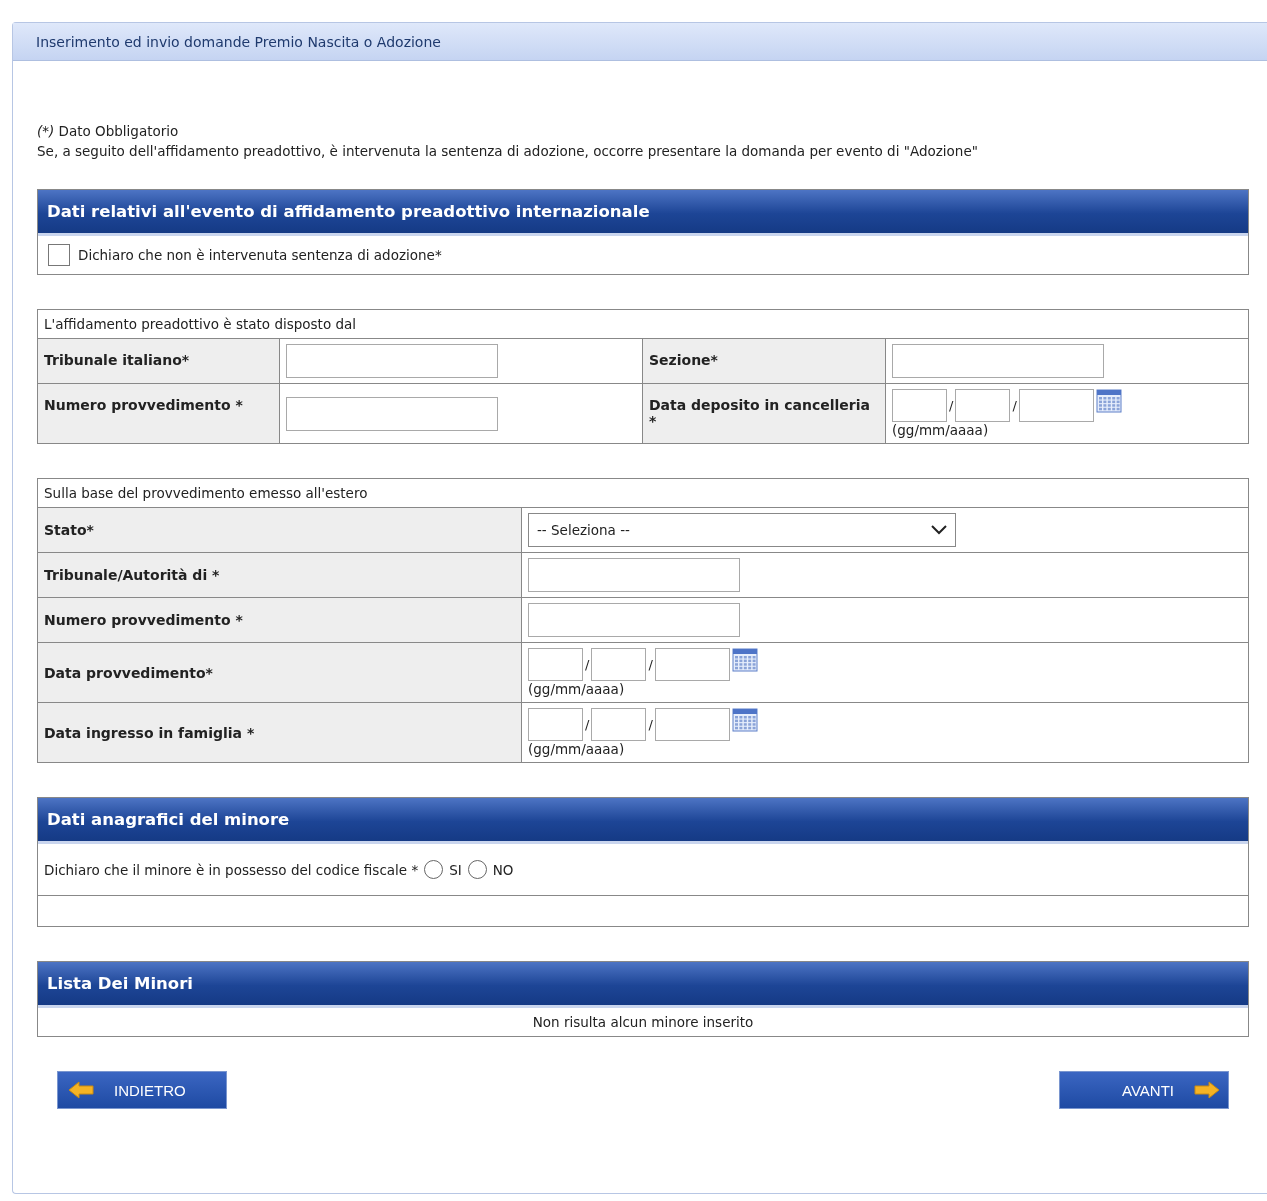 Image resolution: width=1267 pixels, height=1201 pixels. I want to click on next-button: AVANTI, so click(1144, 1090).